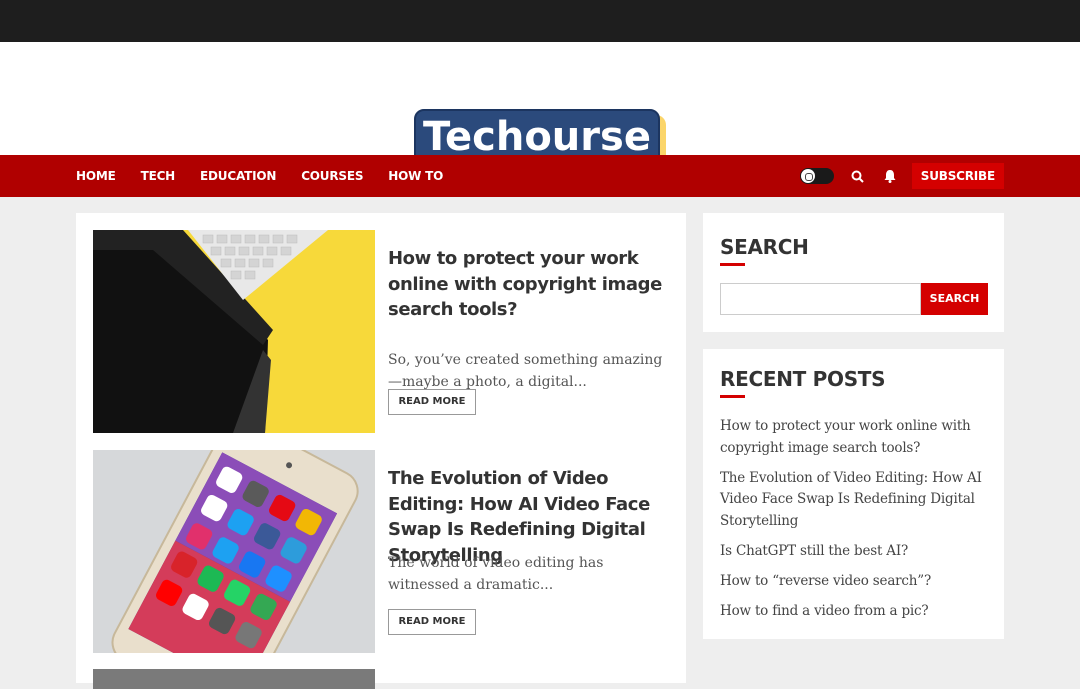 The width and height of the screenshot is (1080, 689). Describe the element at coordinates (954, 299) in the screenshot. I see `search-button: SEARCH` at that location.